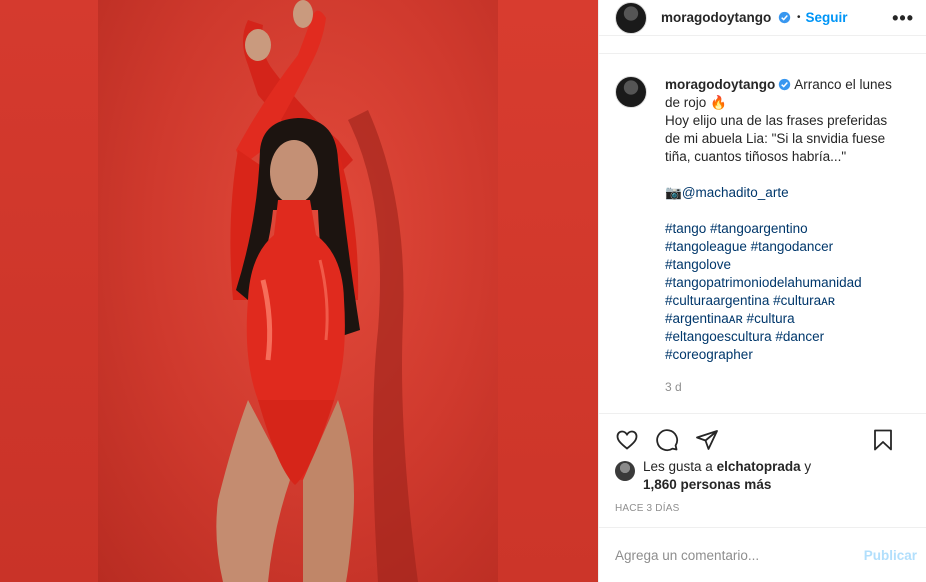 The width and height of the screenshot is (926, 582). Describe the element at coordinates (696, 102) in the screenshot. I see `caption-line-2: de rojo 🔥` at that location.